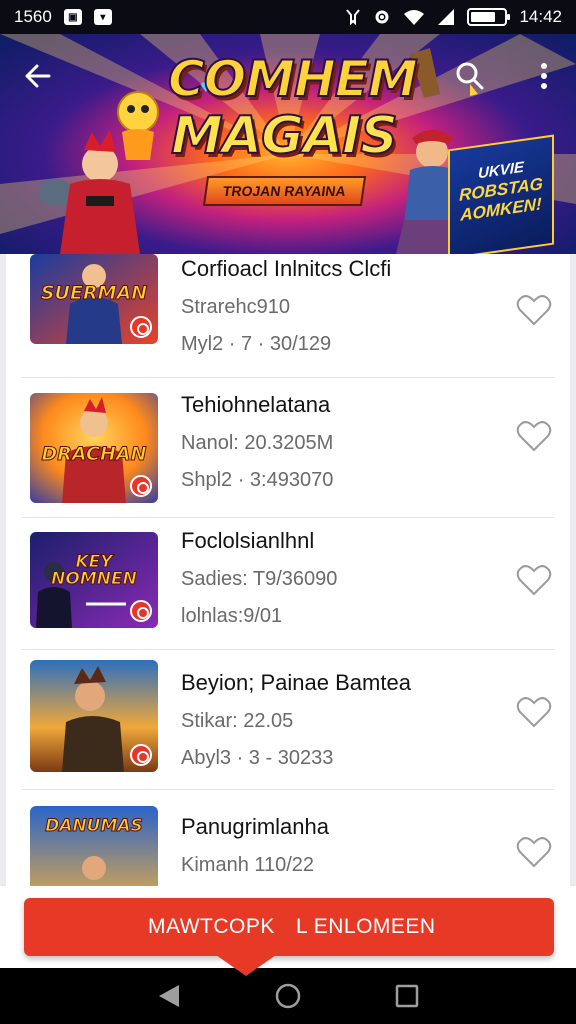  What do you see at coordinates (366, 926) in the screenshot?
I see `cta-label-right: L ENLOMEEN` at bounding box center [366, 926].